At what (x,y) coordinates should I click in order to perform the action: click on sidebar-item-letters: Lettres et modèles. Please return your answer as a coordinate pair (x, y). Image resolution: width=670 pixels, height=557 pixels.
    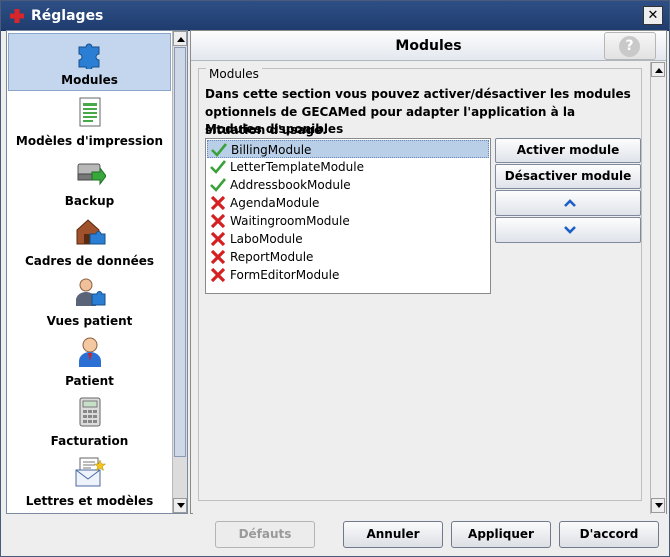
    Looking at the image, I should click on (89, 482).